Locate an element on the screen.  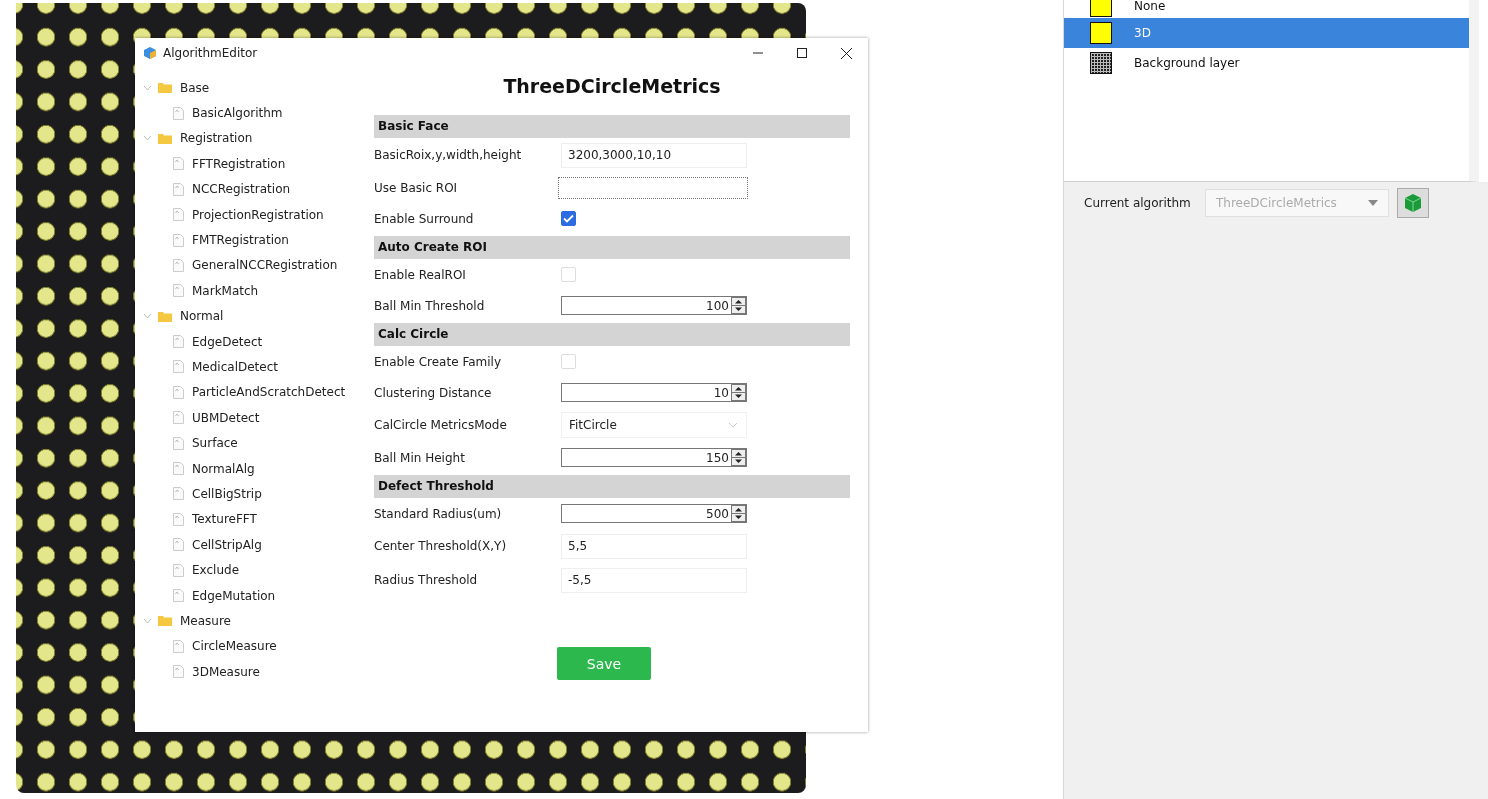
dropdown: FitCircle is located at coordinates (654, 425).